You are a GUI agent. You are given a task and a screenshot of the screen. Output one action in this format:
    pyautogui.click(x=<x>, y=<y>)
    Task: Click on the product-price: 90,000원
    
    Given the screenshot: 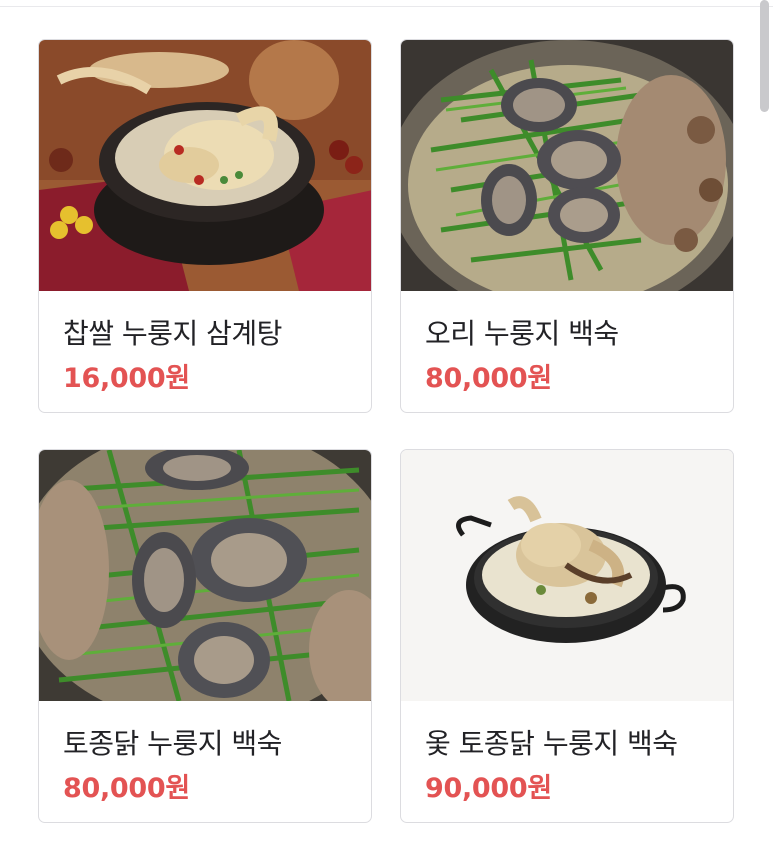 What is the action you would take?
    pyautogui.click(x=488, y=788)
    